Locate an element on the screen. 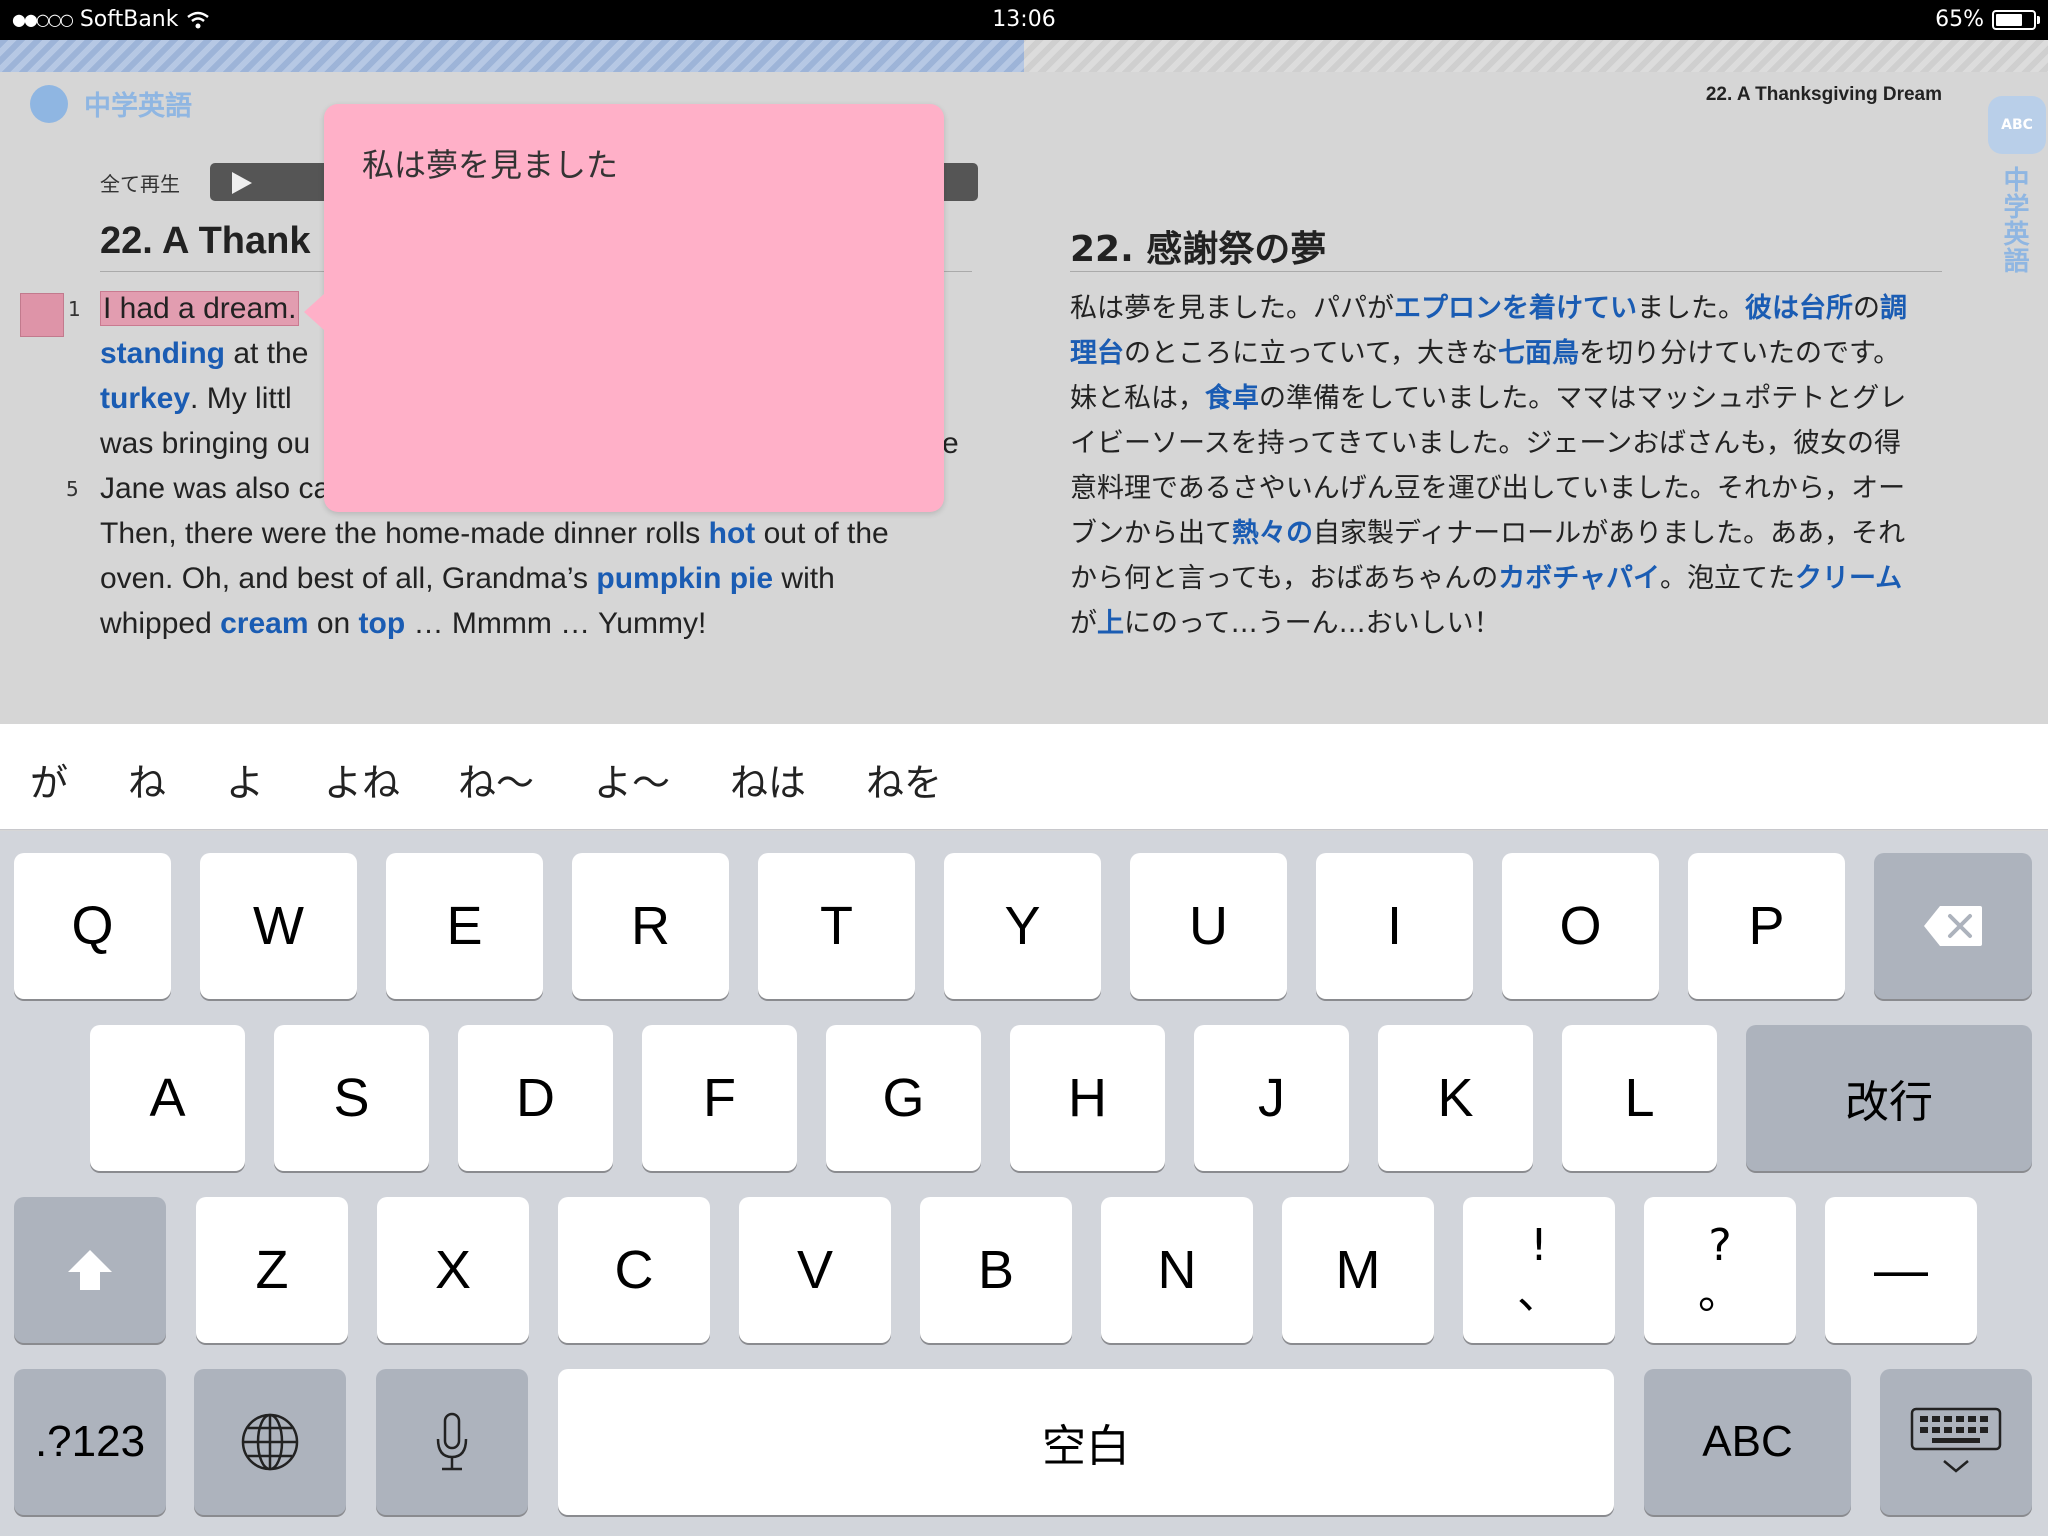 The image size is (2048, 1536). key-question-period: ? 。 is located at coordinates (1720, 1270).